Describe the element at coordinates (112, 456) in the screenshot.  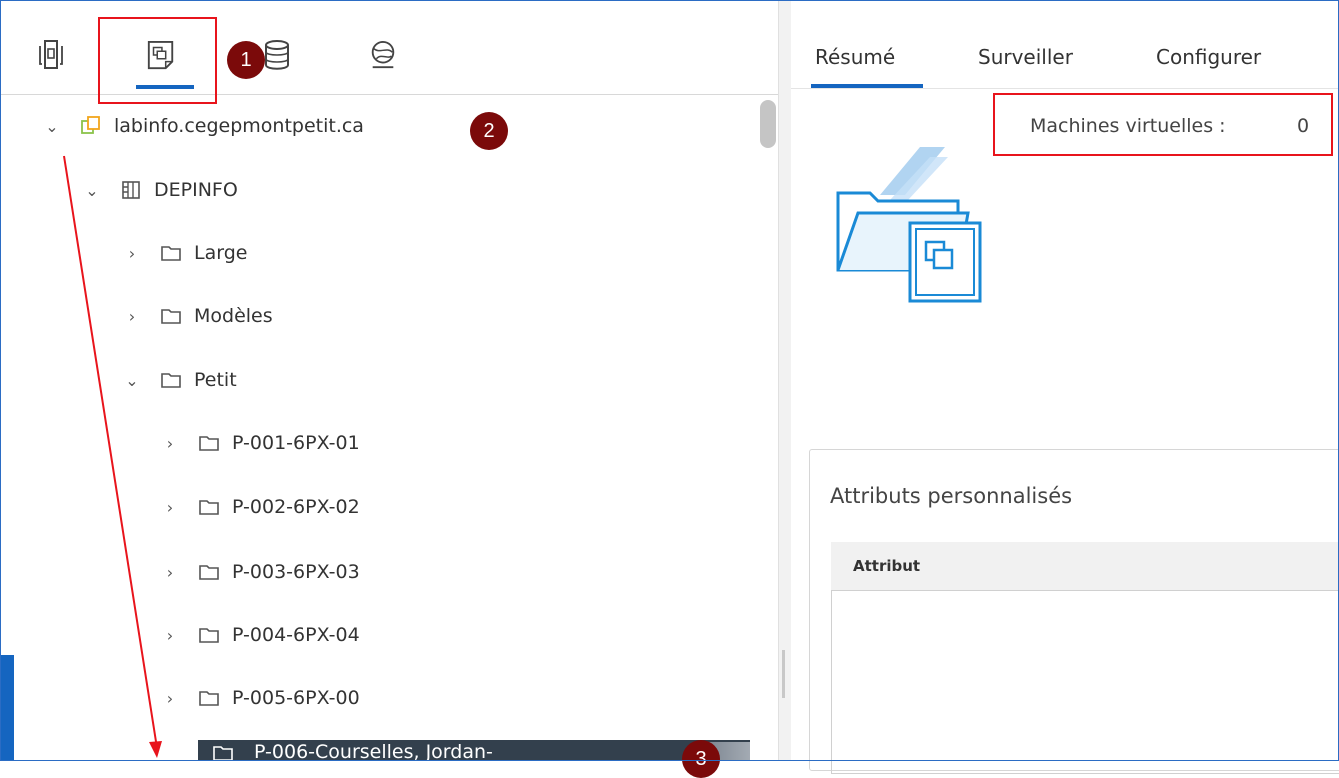
I see `annotation-arrow` at that location.